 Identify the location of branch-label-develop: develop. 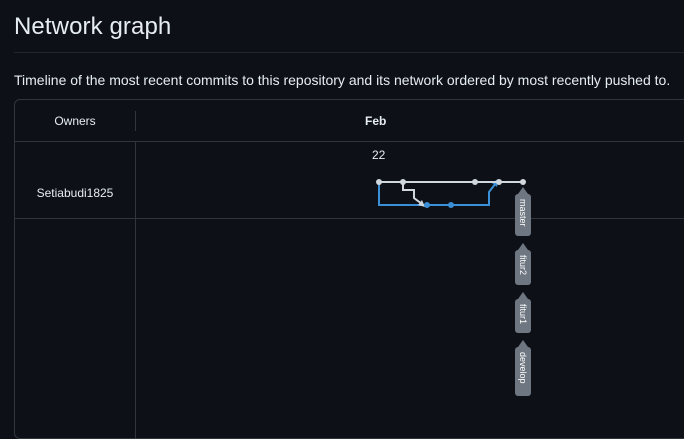
(523, 368).